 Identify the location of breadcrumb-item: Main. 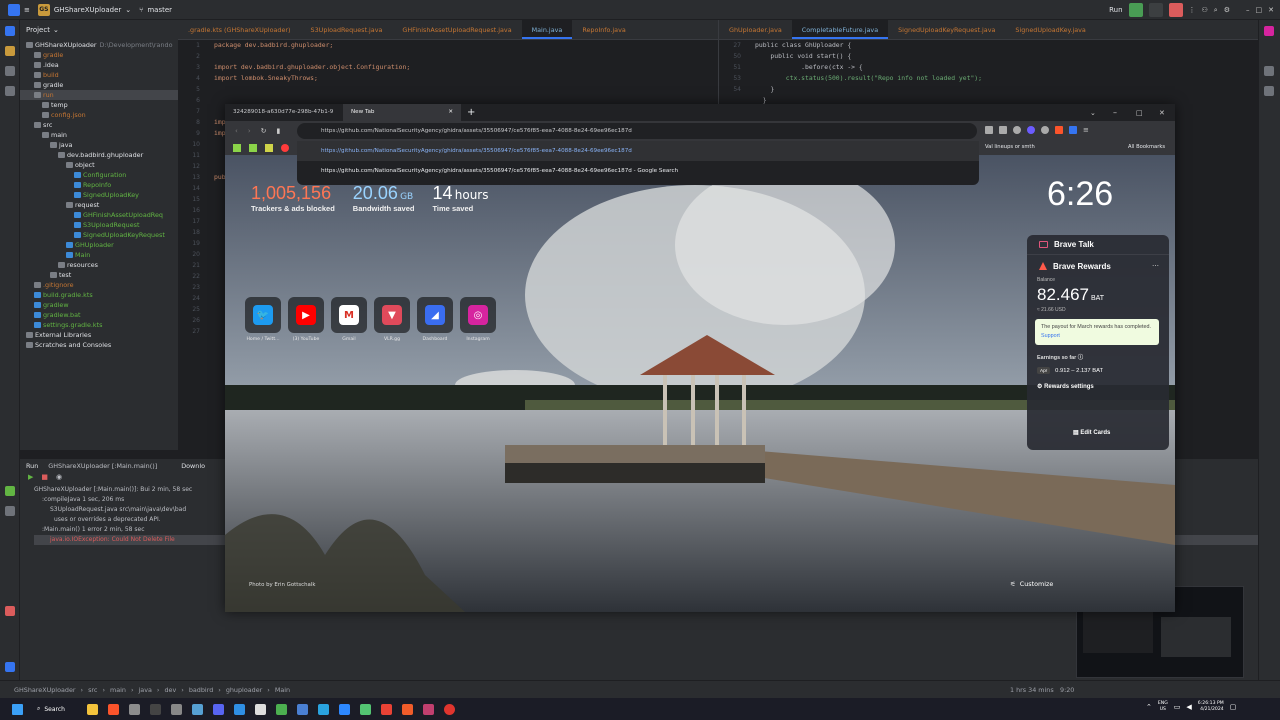
(282, 690).